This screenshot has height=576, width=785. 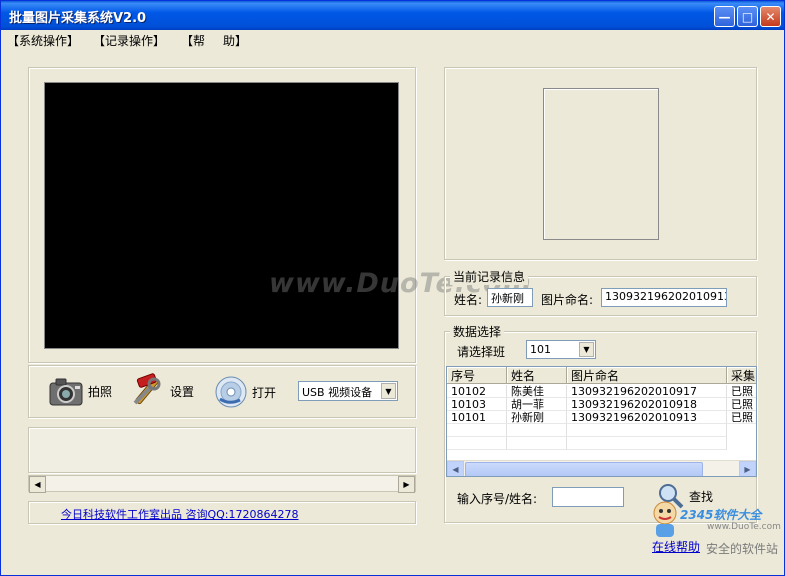 What do you see at coordinates (742, 549) in the screenshot?
I see `site-tagline-watermark: 安全的软件站` at bounding box center [742, 549].